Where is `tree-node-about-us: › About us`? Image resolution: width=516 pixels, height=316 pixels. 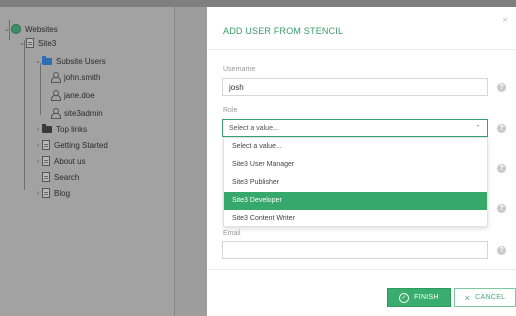 tree-node-about-us: › About us is located at coordinates (60, 161).